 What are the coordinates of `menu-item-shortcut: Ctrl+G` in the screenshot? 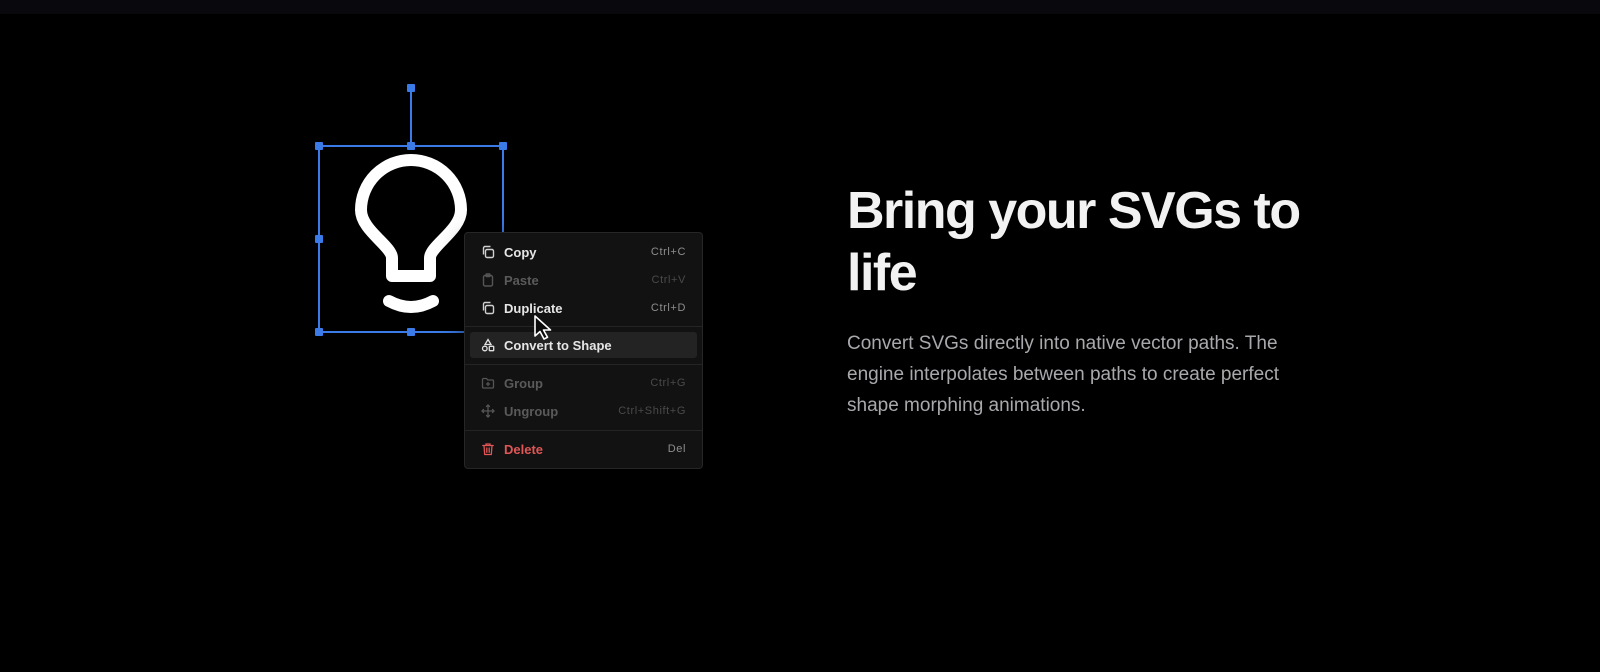 It's located at (668, 383).